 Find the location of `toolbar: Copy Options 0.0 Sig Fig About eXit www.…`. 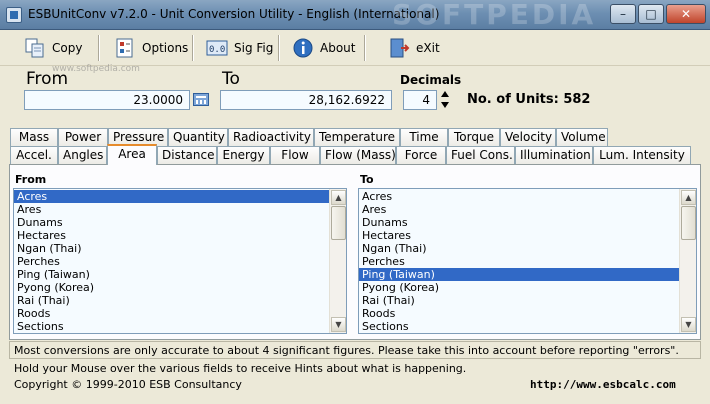

toolbar: Copy Options 0.0 Sig Fig About eXit www.… is located at coordinates (355, 52).